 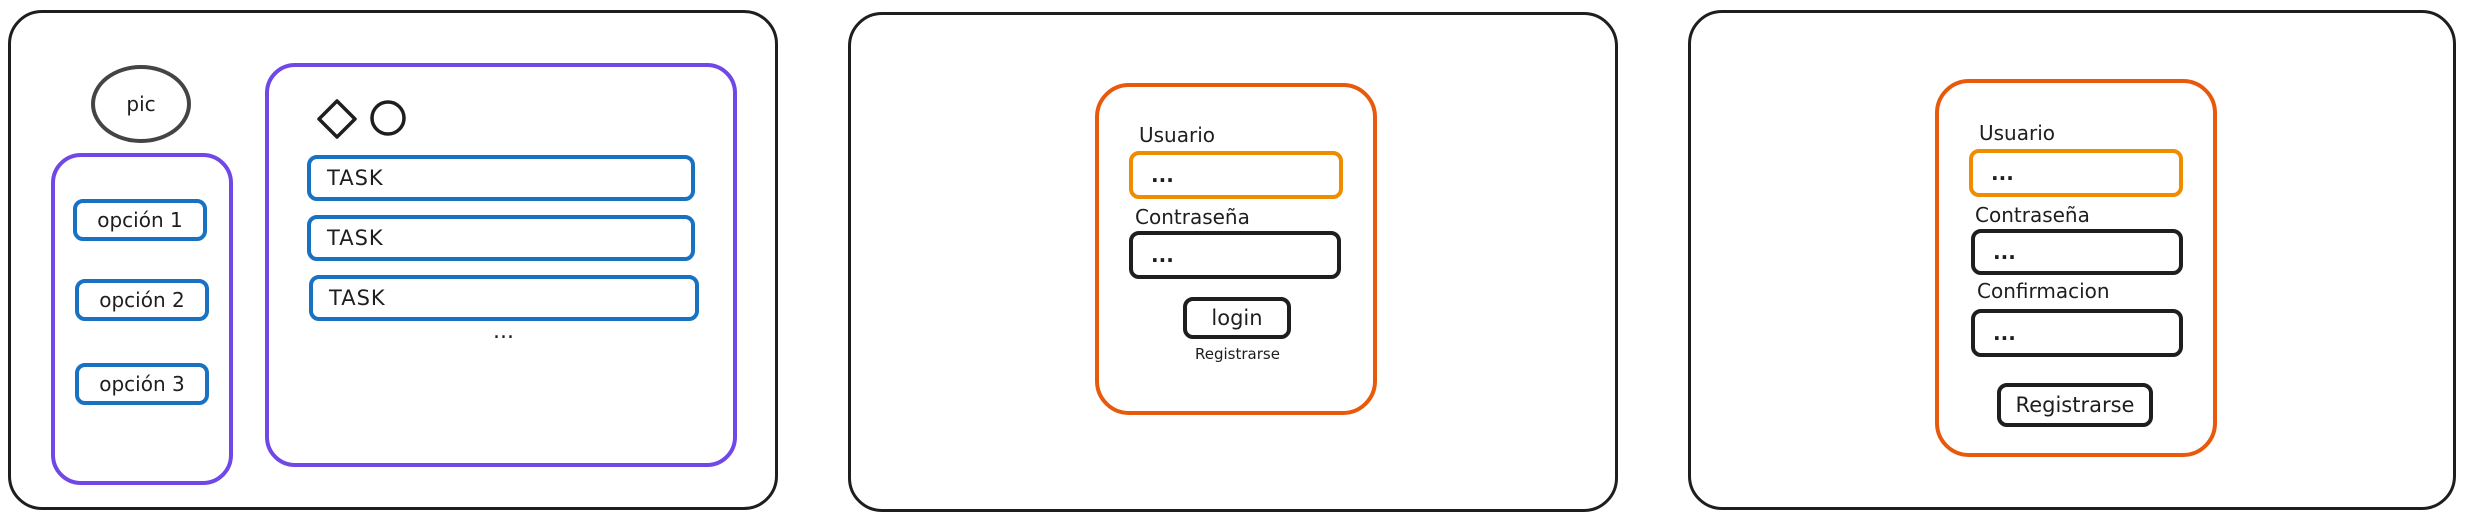 What do you see at coordinates (504, 298) in the screenshot?
I see `task-item-3: TASK` at bounding box center [504, 298].